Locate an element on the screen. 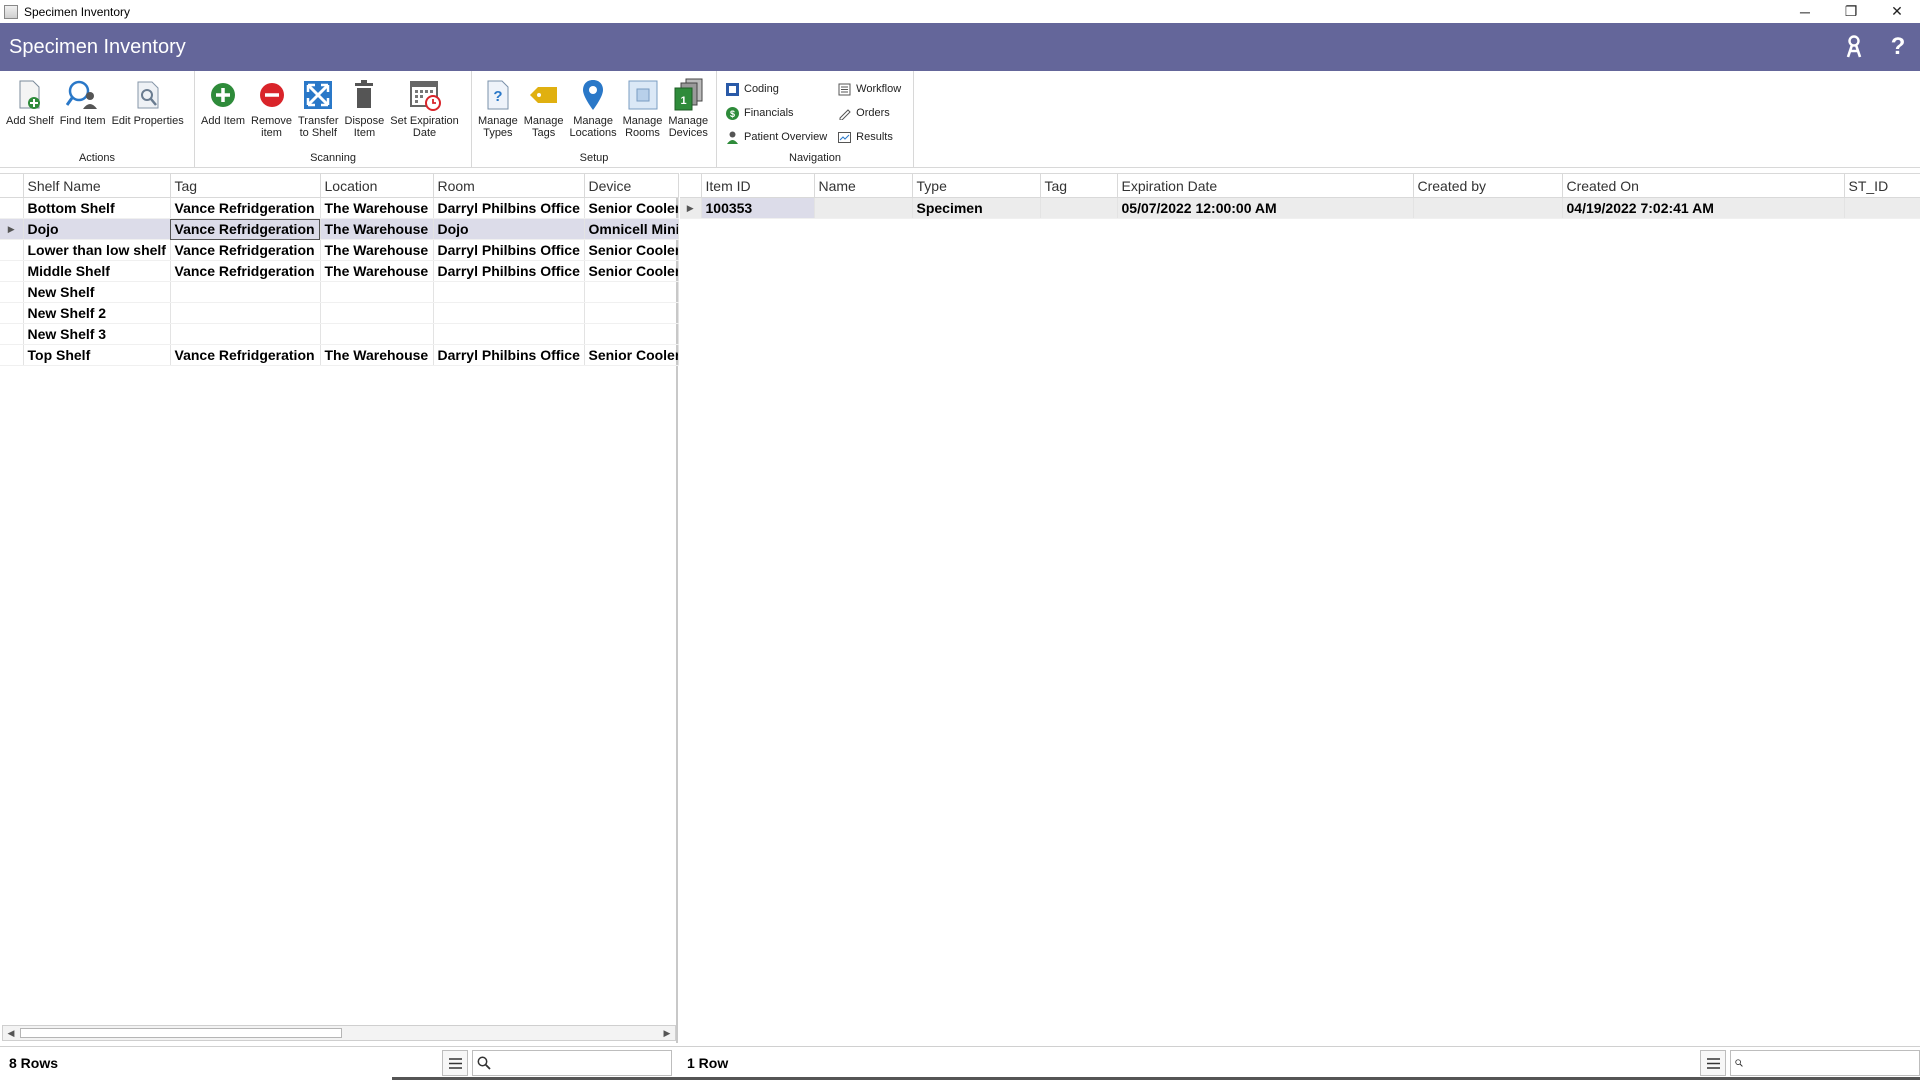  item-st-id-cell is located at coordinates (1882, 208).